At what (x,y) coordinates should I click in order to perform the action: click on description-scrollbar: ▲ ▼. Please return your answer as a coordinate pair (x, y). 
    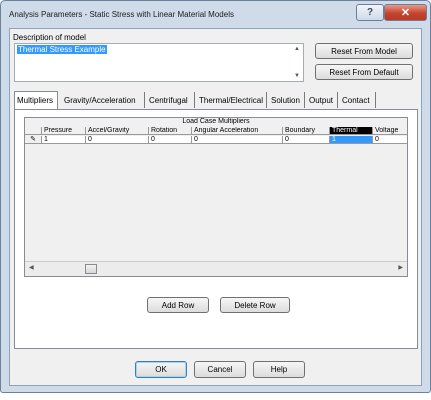
    Looking at the image, I should click on (297, 62).